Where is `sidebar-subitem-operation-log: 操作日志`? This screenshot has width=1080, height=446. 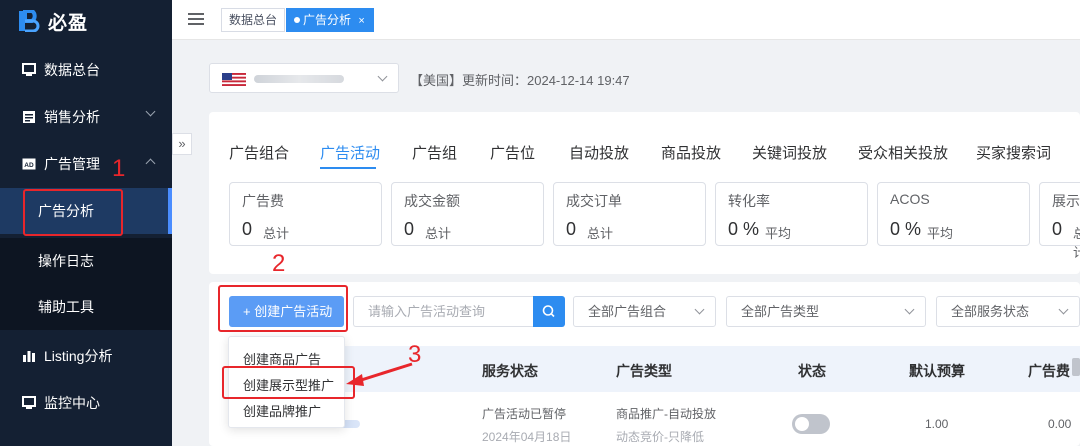
sidebar-subitem-operation-log: 操作日志 is located at coordinates (86, 261).